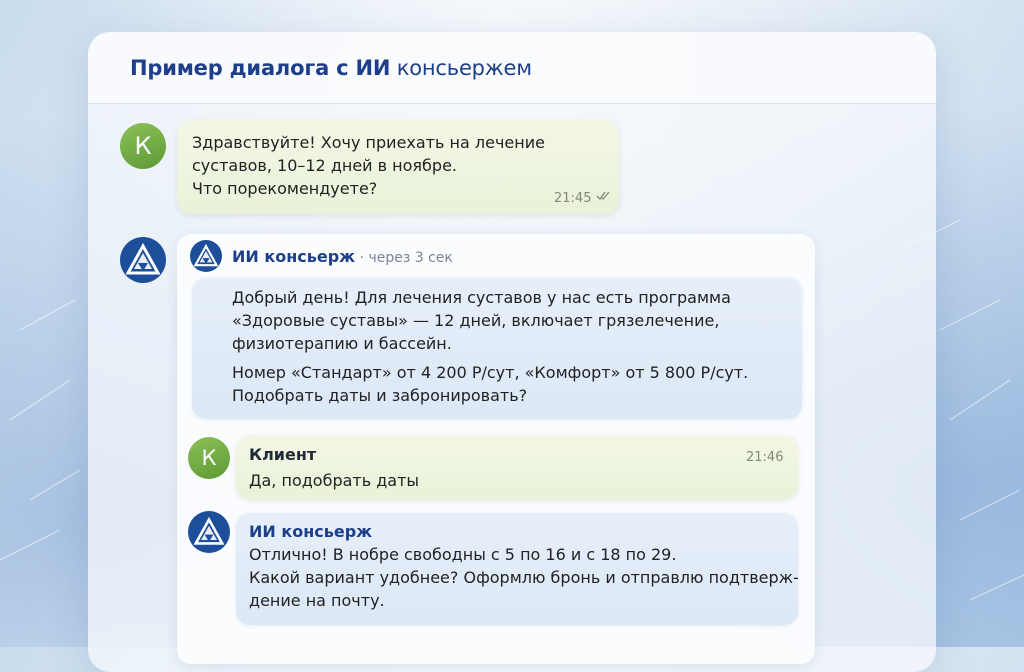  Describe the element at coordinates (603, 196) in the screenshot. I see `double-check-icon` at that location.